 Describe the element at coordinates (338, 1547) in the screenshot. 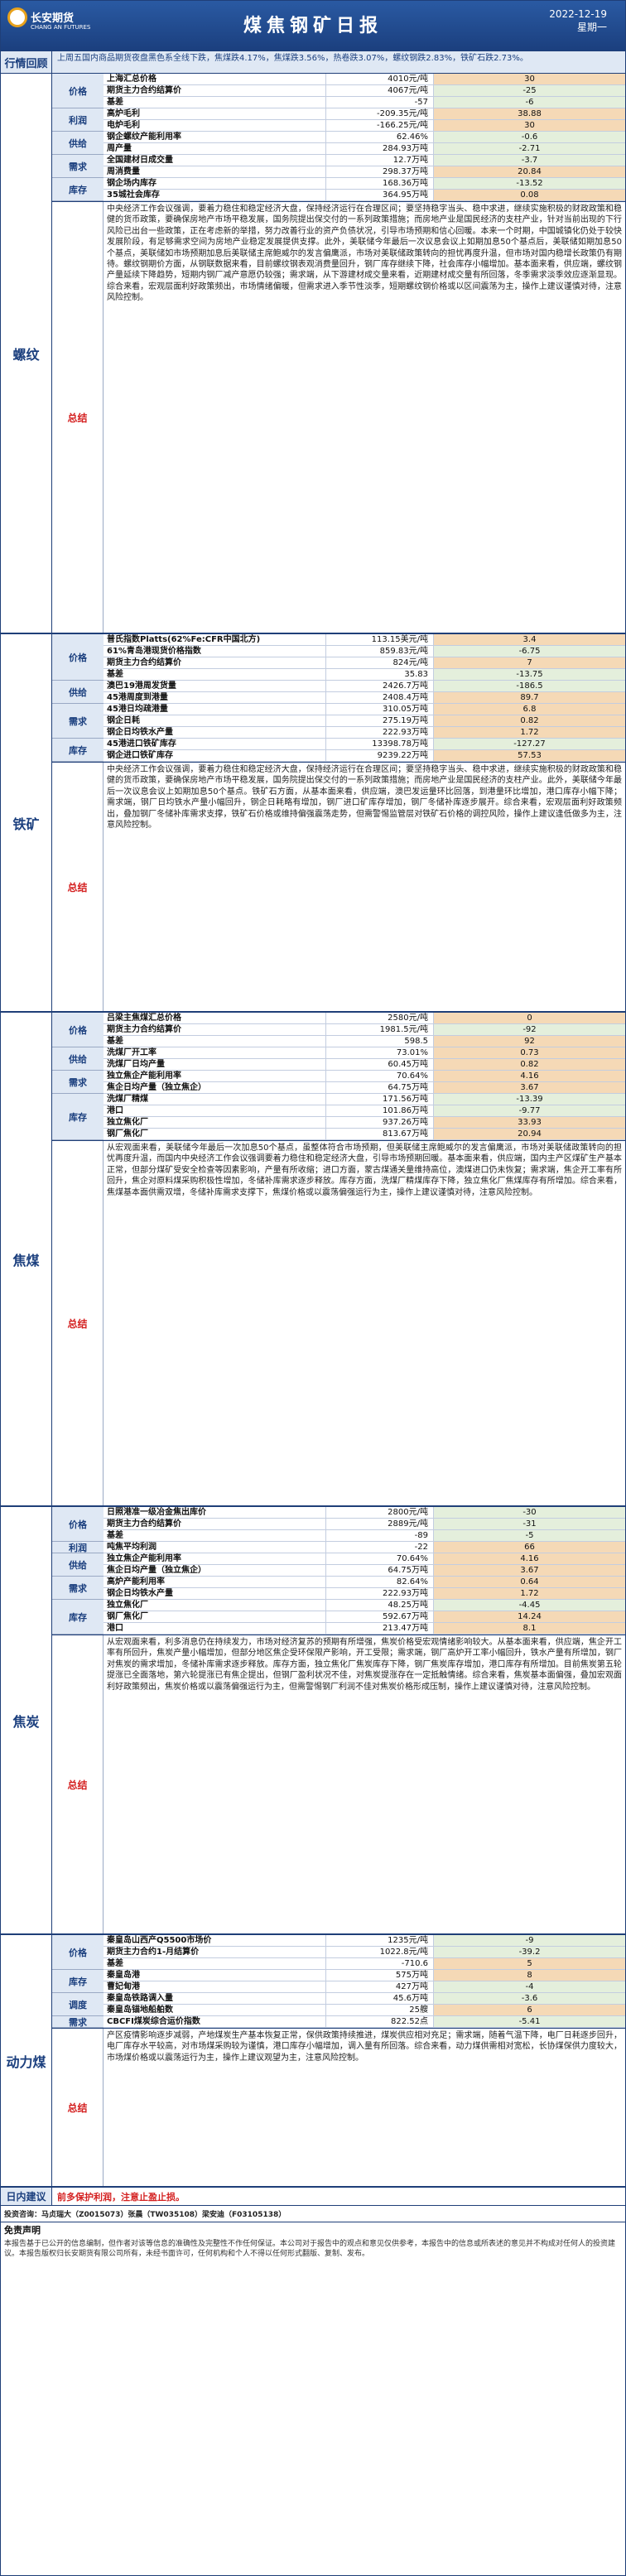

I see `category-group: 利润 吨焦平均利润 -22 66` at that location.